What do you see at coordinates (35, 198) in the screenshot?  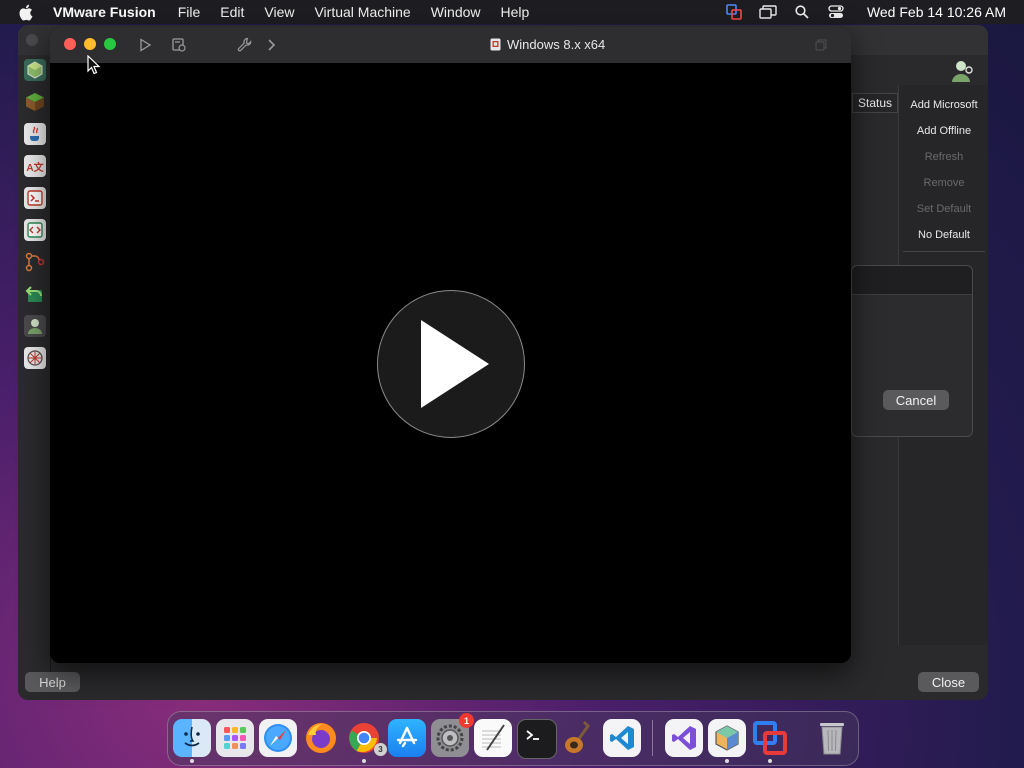 I see `terminal-tool-icon` at bounding box center [35, 198].